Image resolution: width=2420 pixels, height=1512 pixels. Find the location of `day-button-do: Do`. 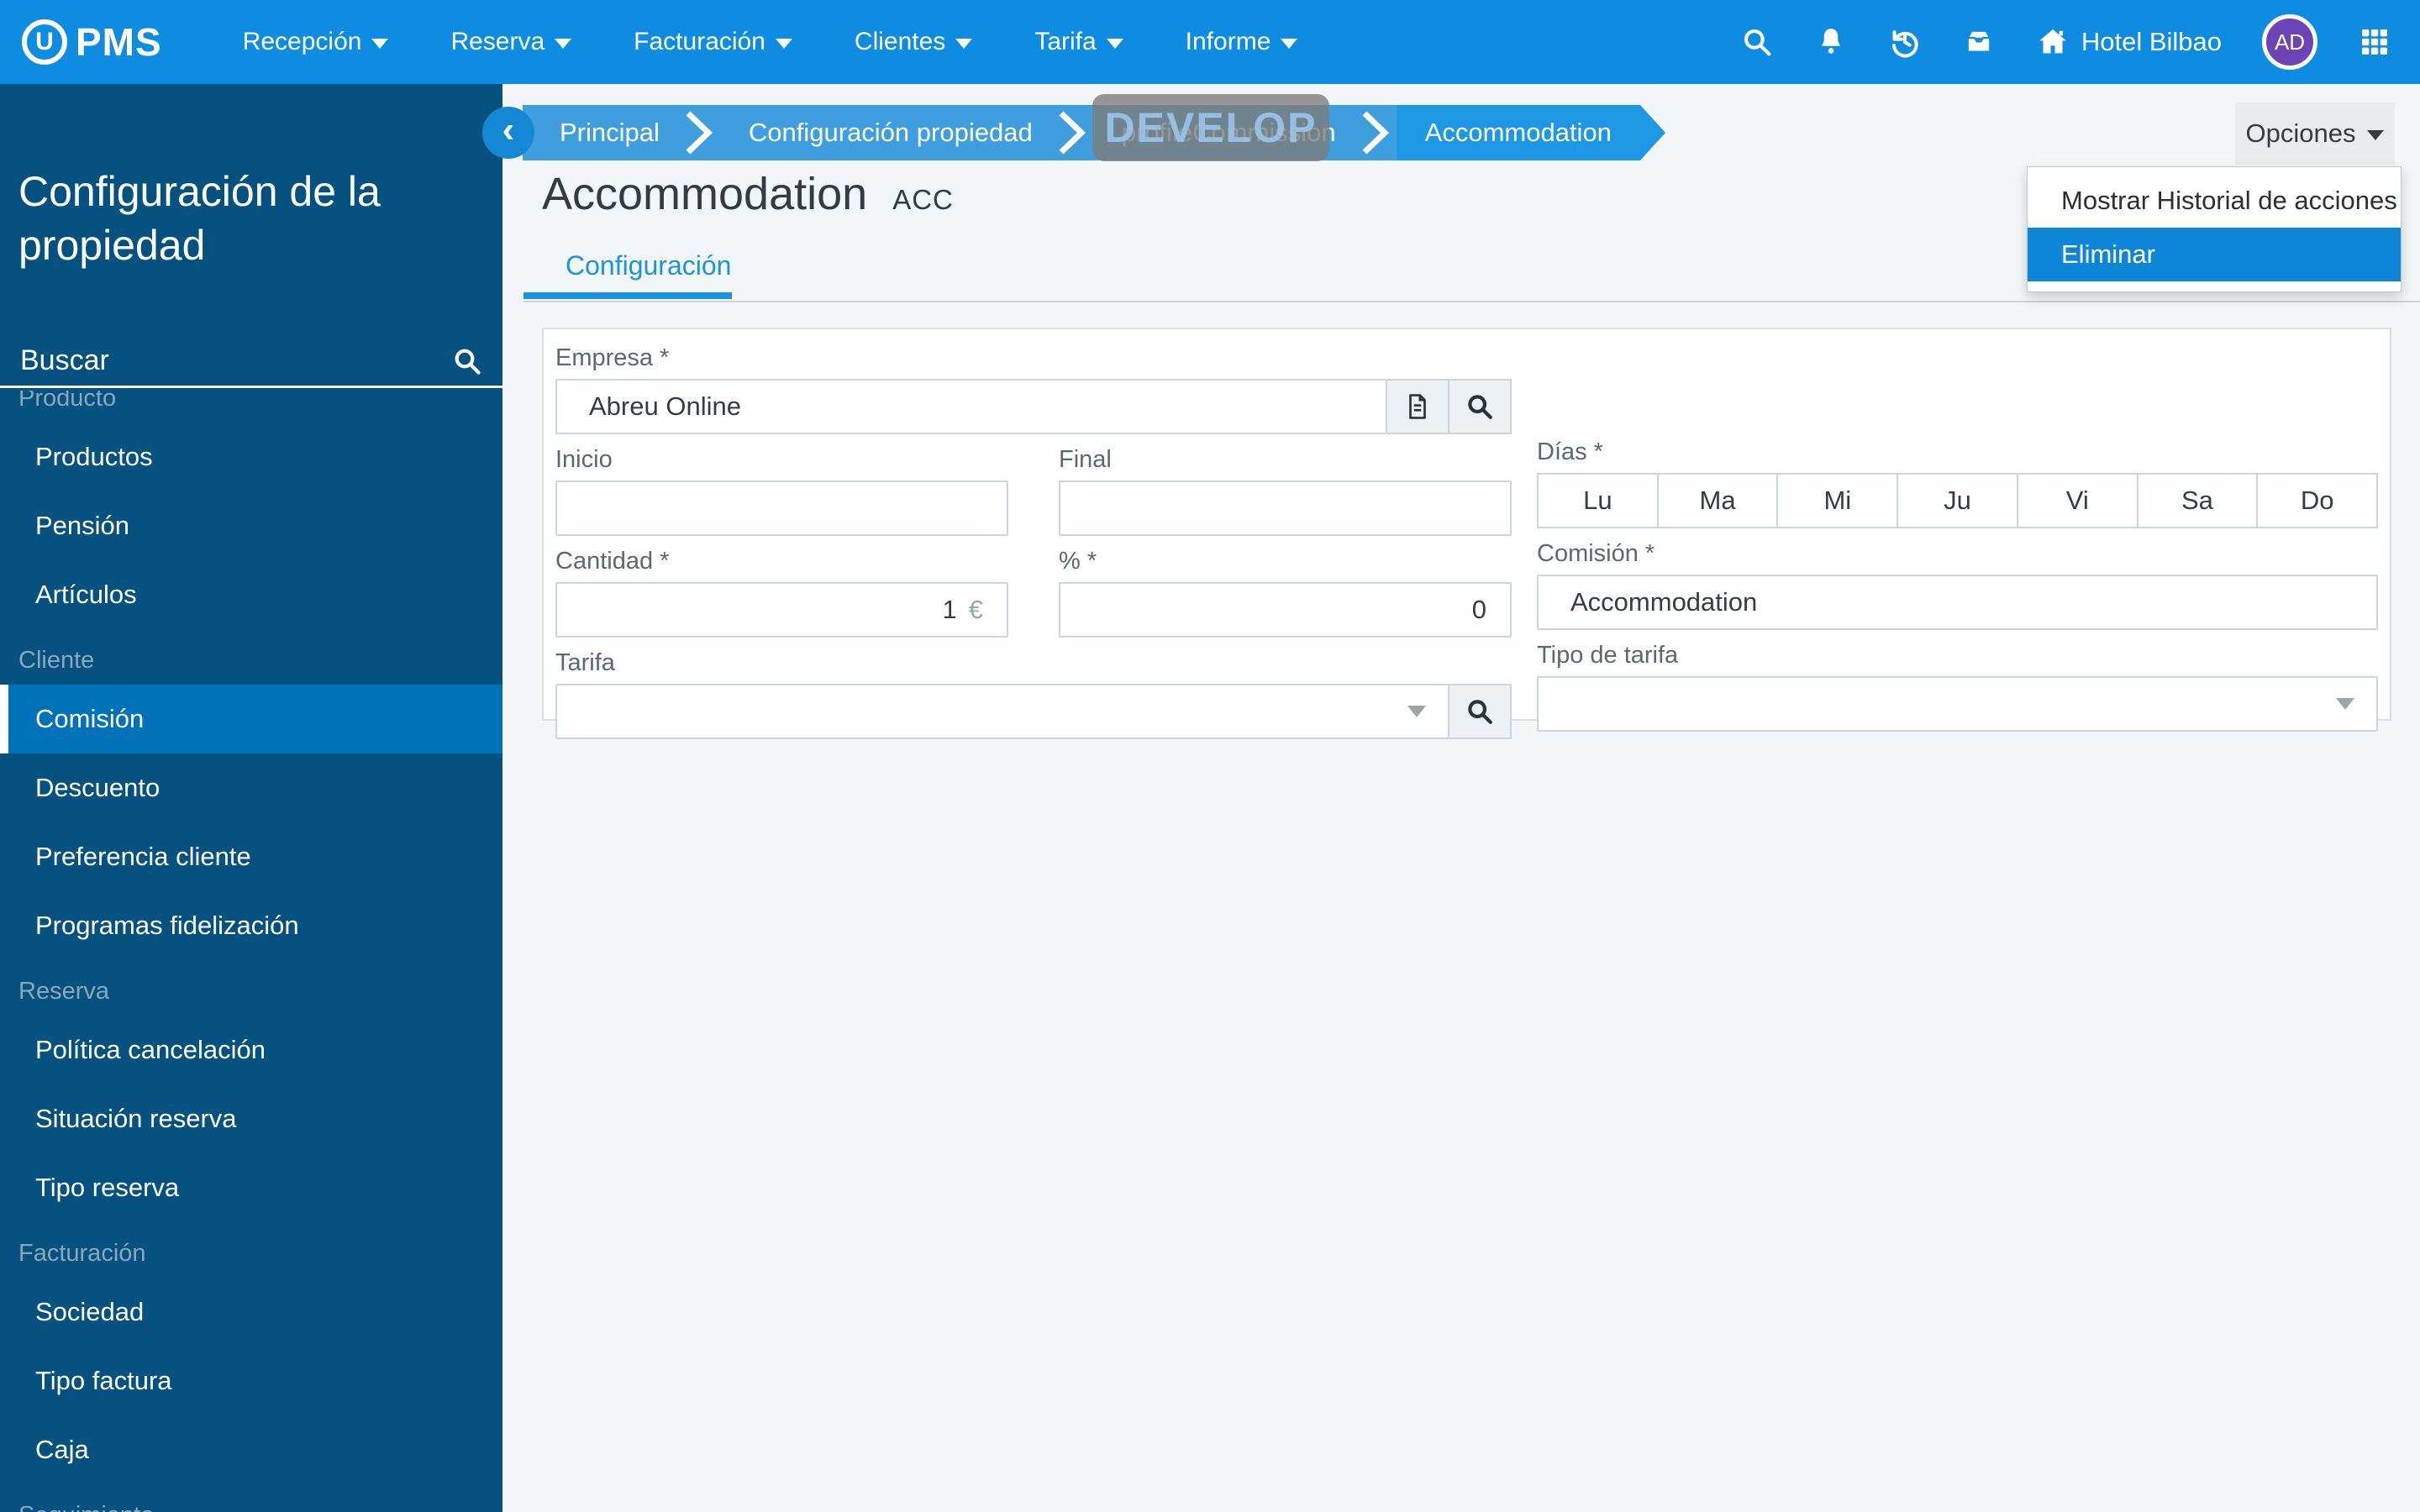

day-button-do: Do is located at coordinates (2317, 500).